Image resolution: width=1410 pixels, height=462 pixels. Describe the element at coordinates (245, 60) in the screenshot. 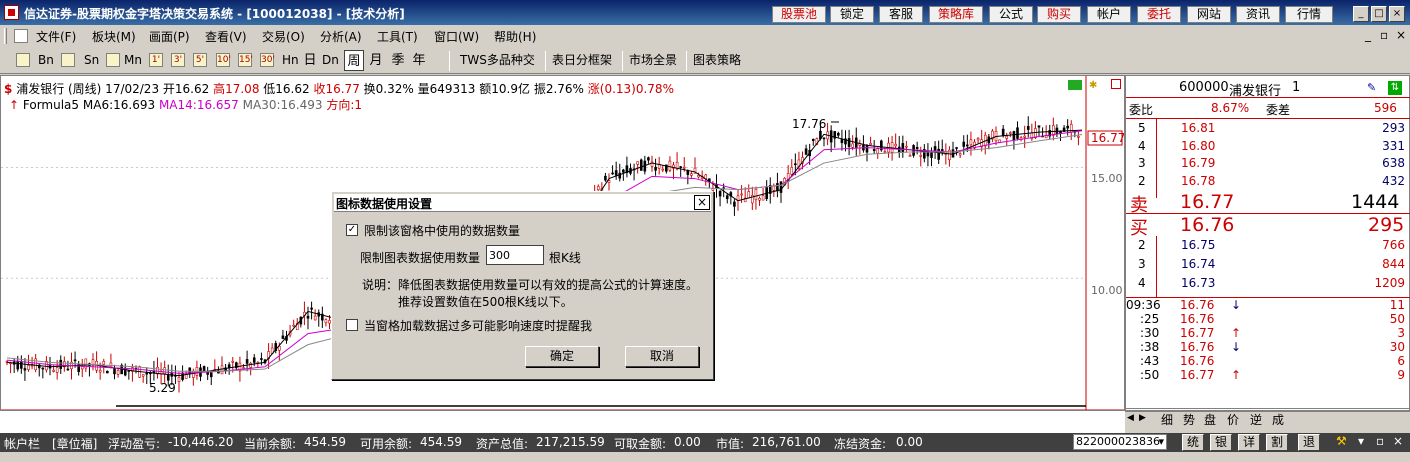

I see `period-15m-icon: 15'` at that location.